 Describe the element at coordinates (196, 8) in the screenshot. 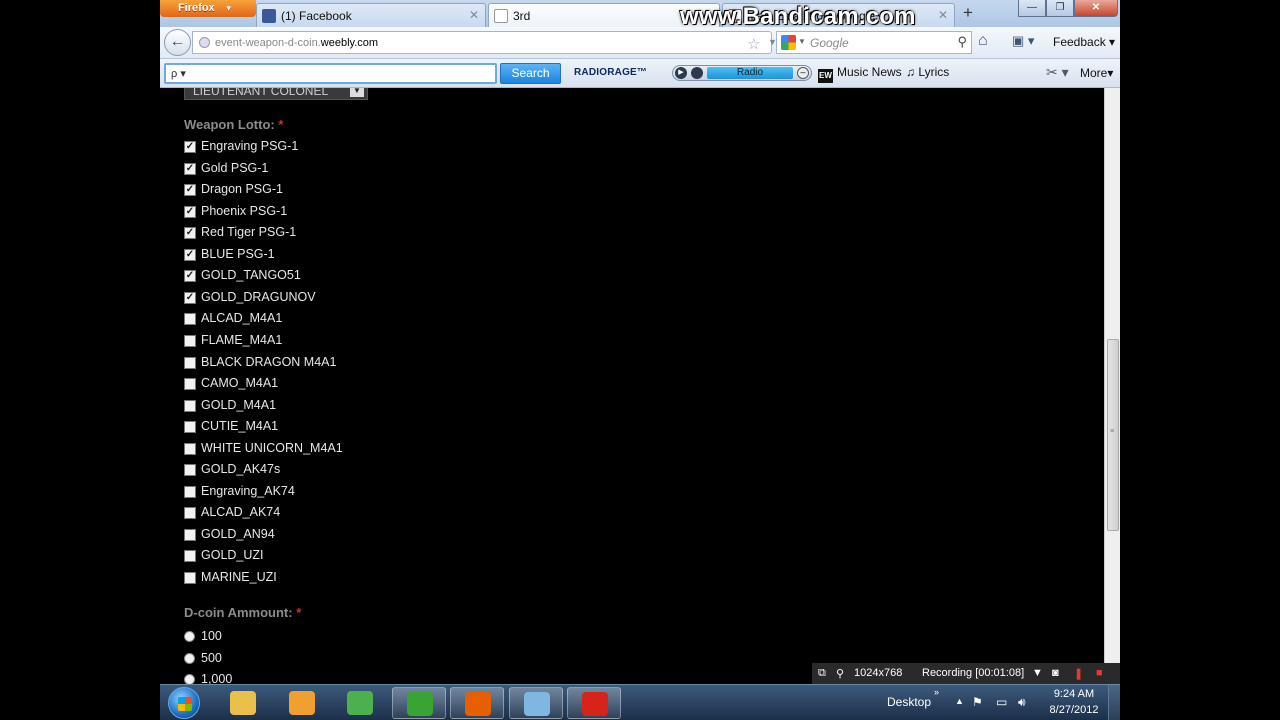

I see `firefox-menu-label: Firefox` at that location.